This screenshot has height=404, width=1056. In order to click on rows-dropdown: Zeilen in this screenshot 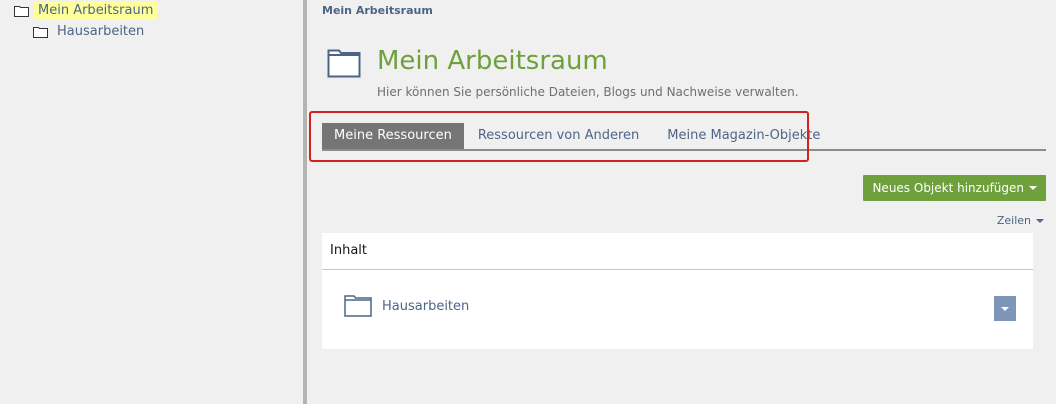, I will do `click(1020, 220)`.